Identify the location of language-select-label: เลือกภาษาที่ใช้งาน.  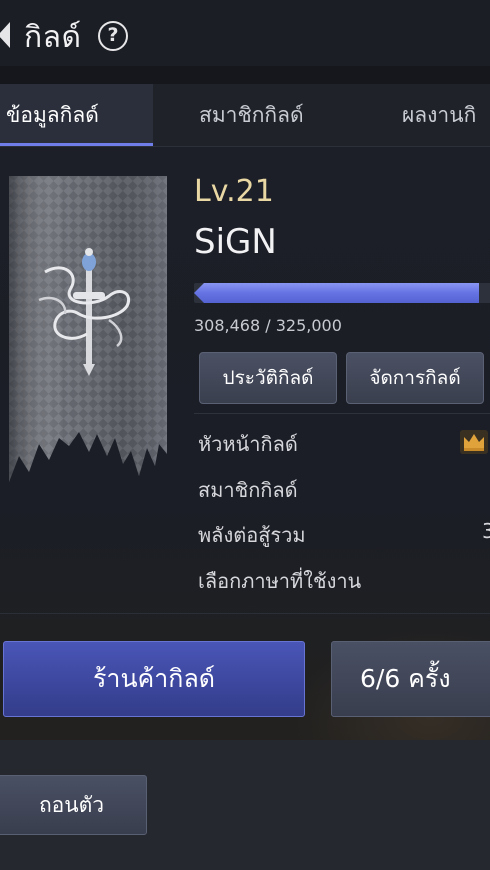
(280, 581).